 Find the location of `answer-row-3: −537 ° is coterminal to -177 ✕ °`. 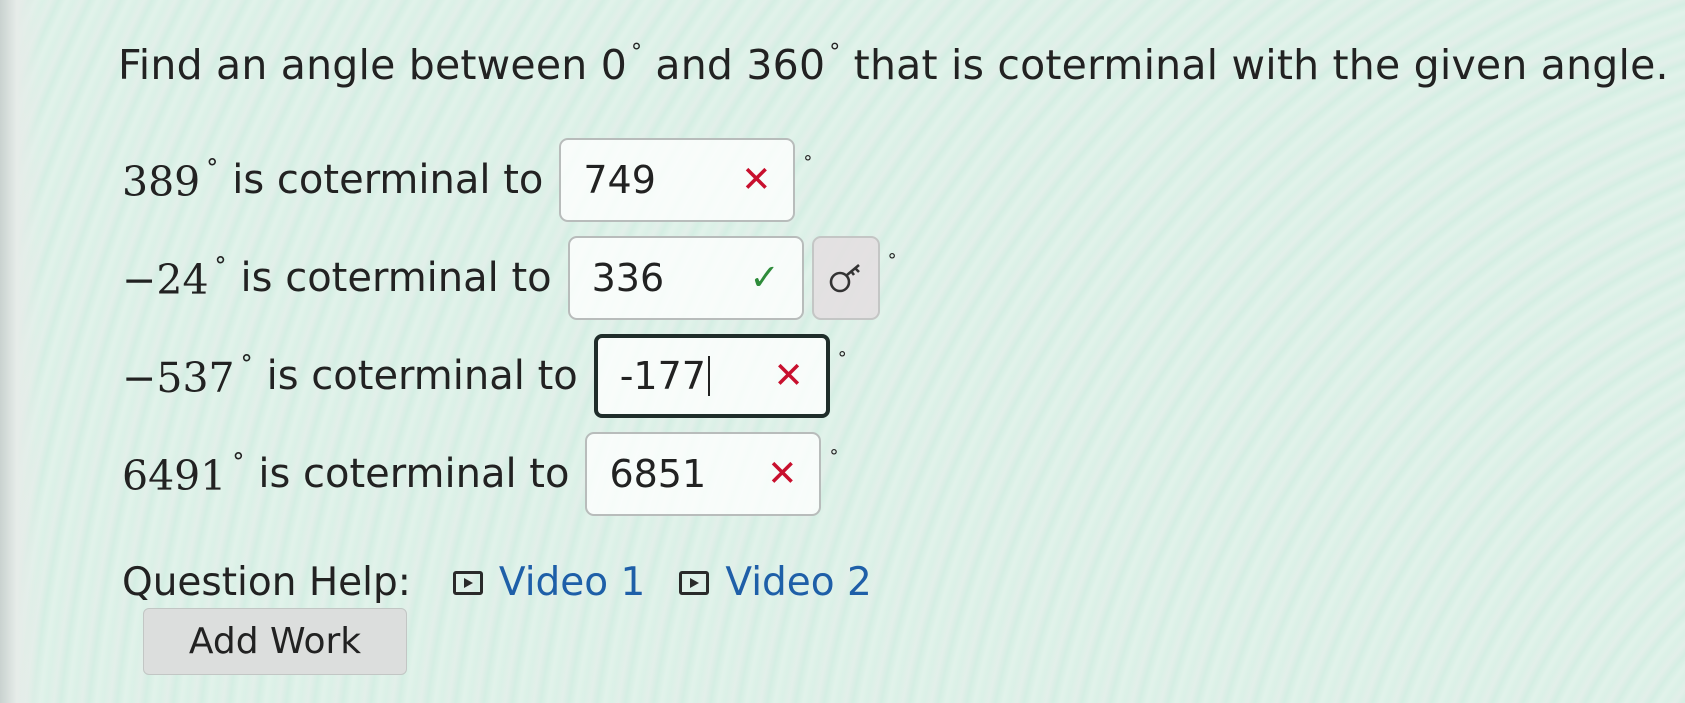

answer-row-3: −537 ° is coterminal to -177 ✕ ° is located at coordinates (484, 376).